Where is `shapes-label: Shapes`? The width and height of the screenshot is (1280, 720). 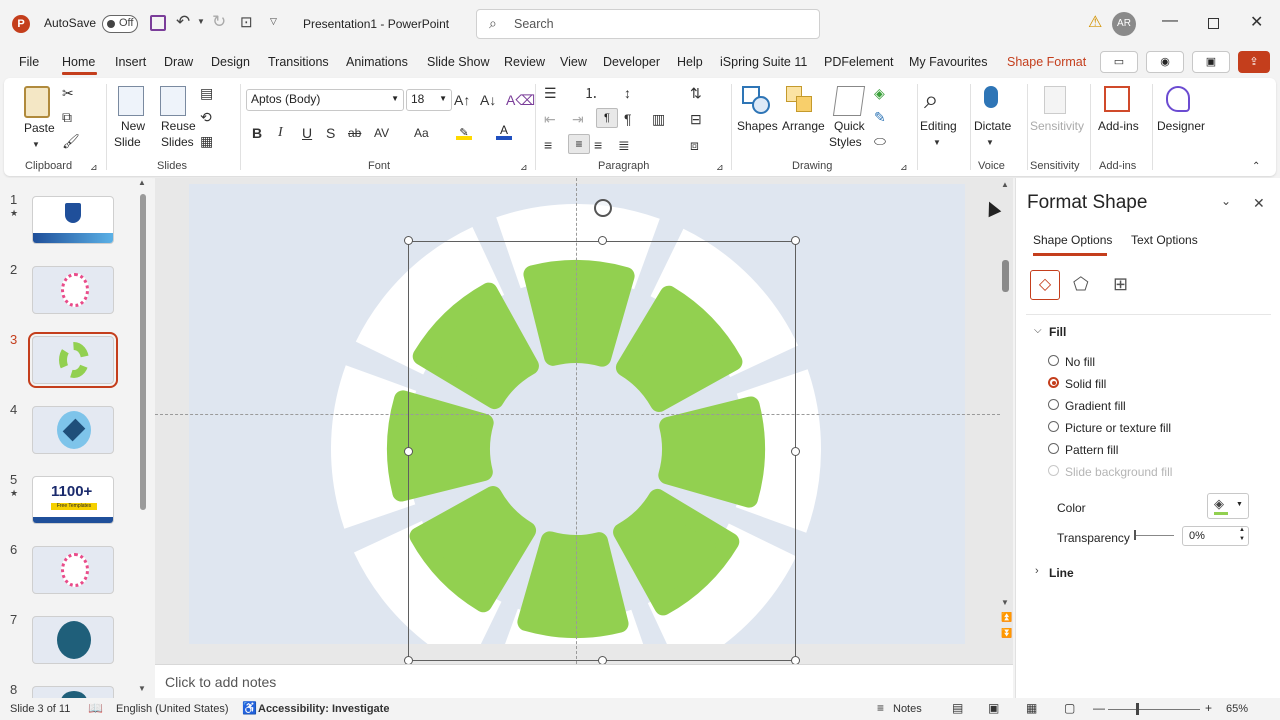
shapes-label: Shapes is located at coordinates (757, 126).